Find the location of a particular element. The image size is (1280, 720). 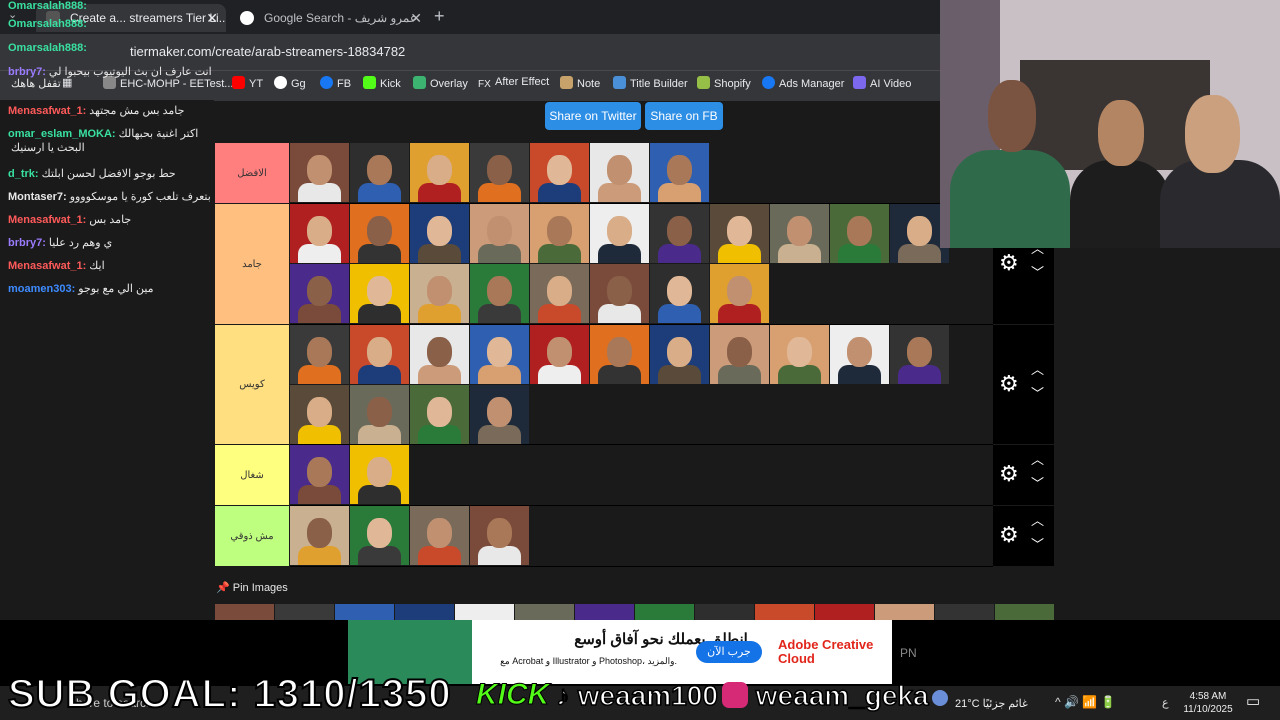

bookmark-overlay: Overlay is located at coordinates (440, 83).